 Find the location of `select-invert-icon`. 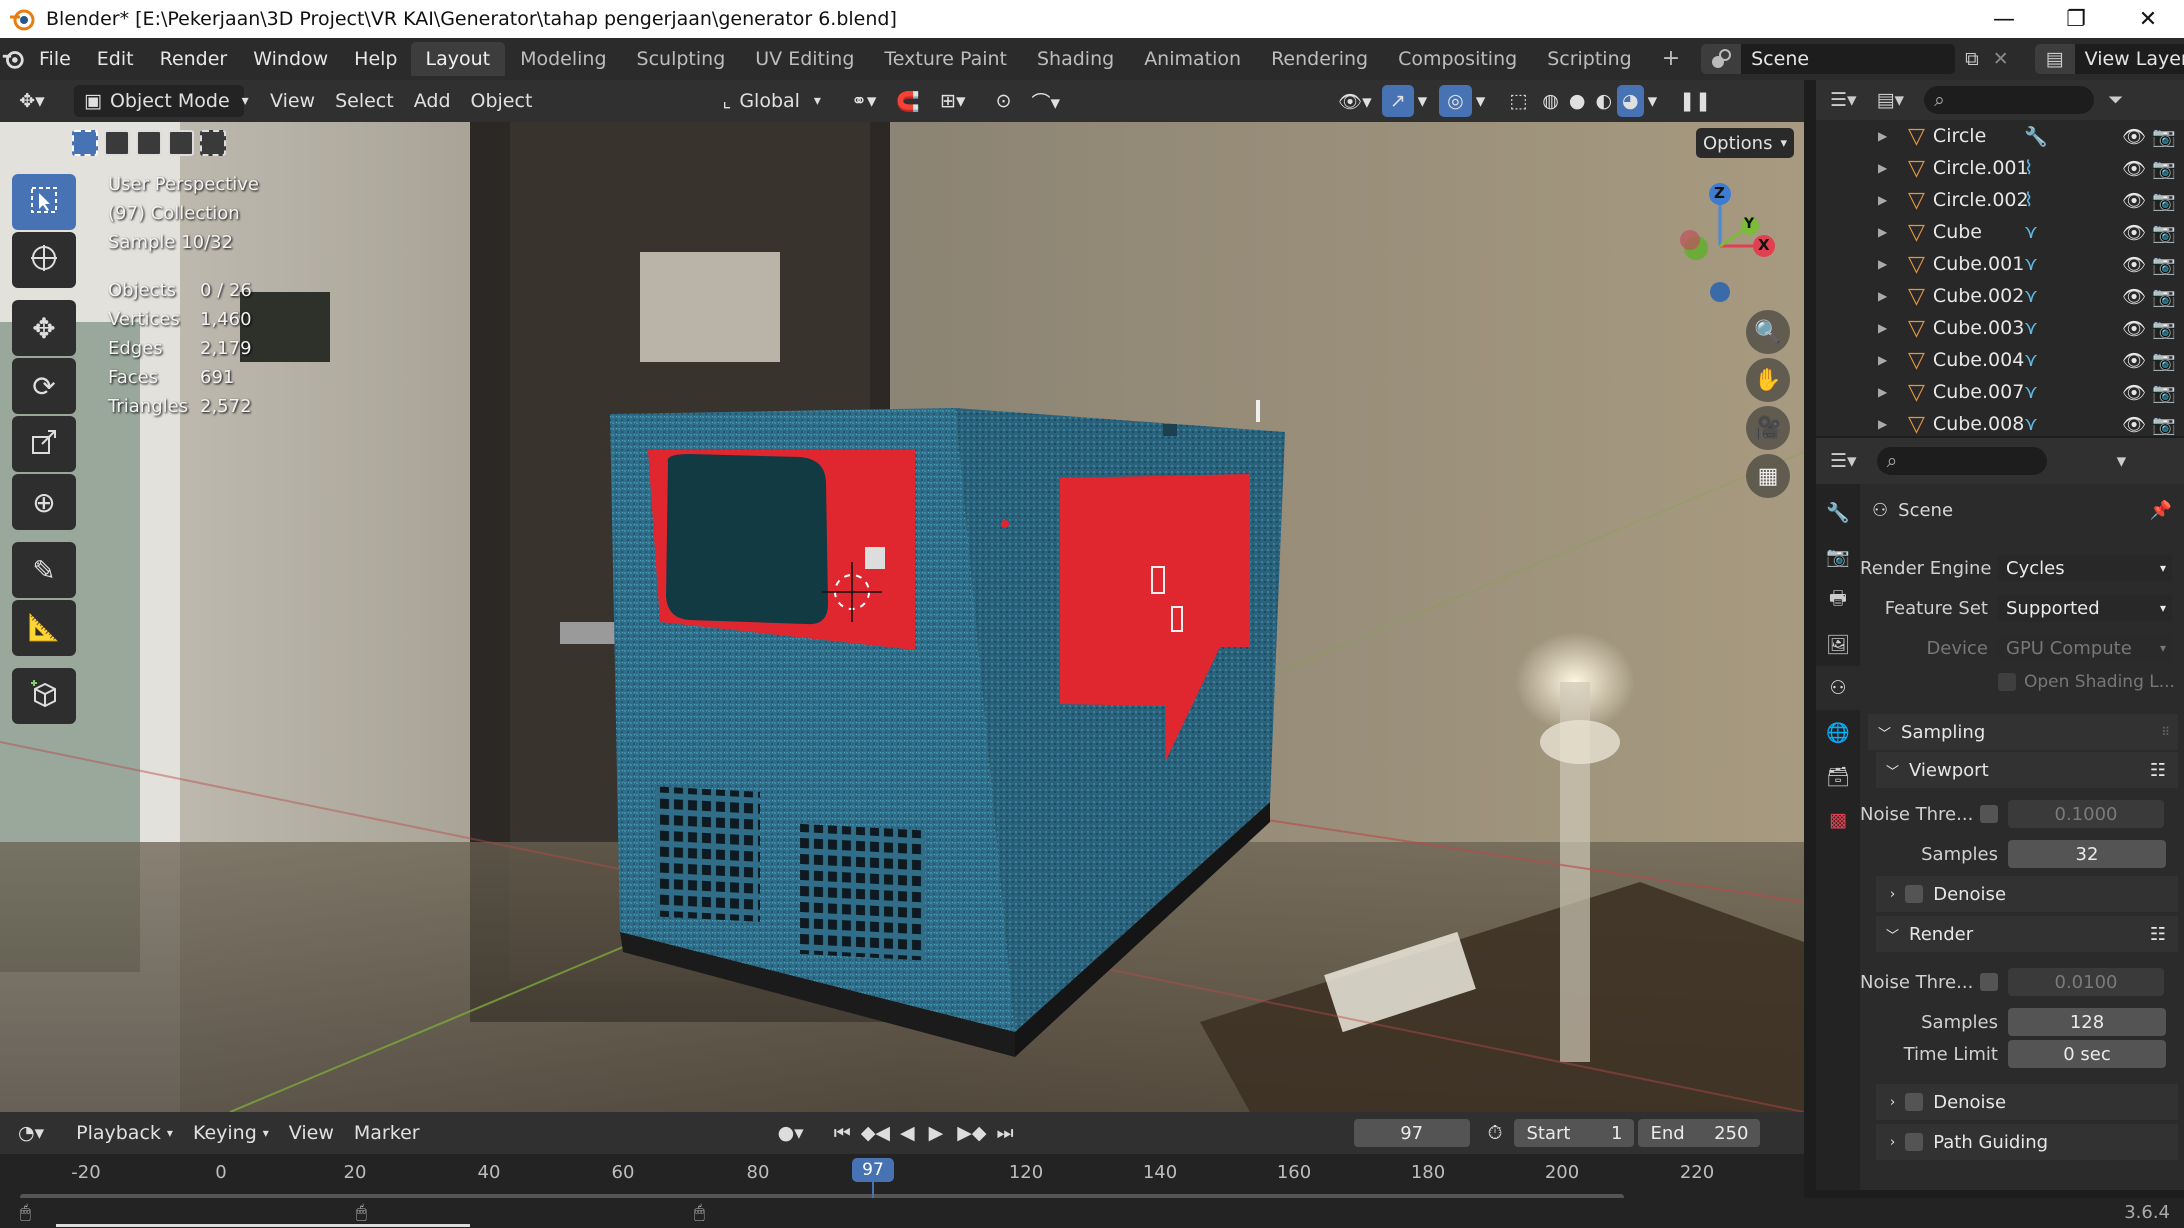

select-invert-icon is located at coordinates (181, 143).